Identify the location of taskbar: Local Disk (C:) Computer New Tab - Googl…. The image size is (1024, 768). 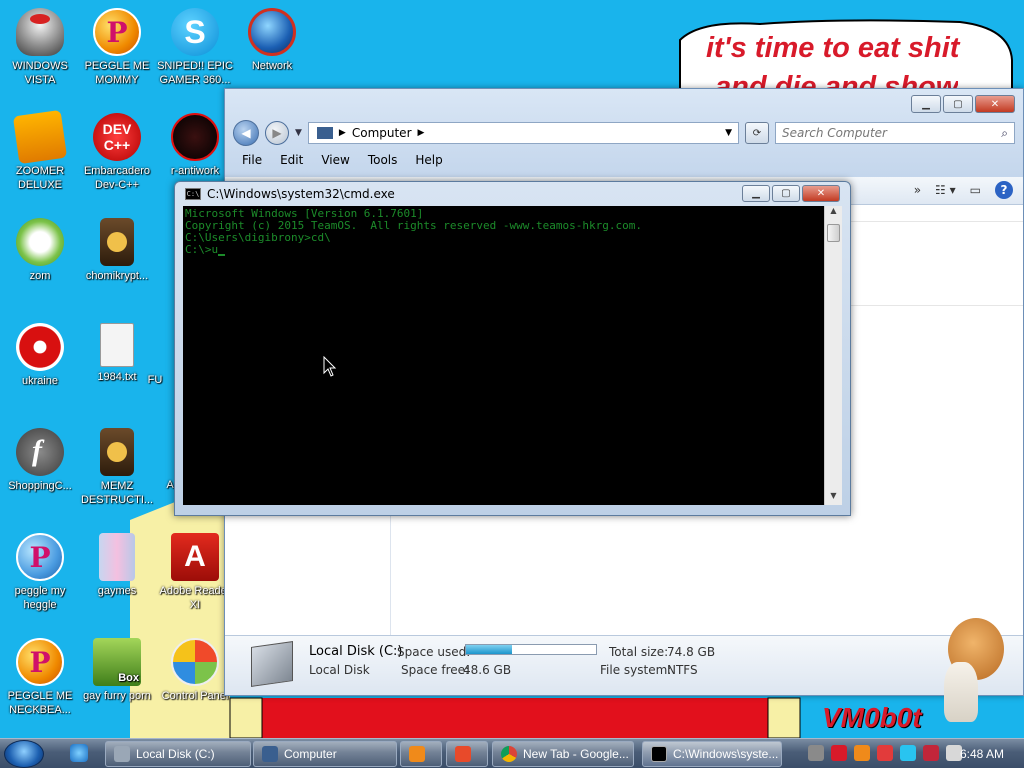
(512, 753).